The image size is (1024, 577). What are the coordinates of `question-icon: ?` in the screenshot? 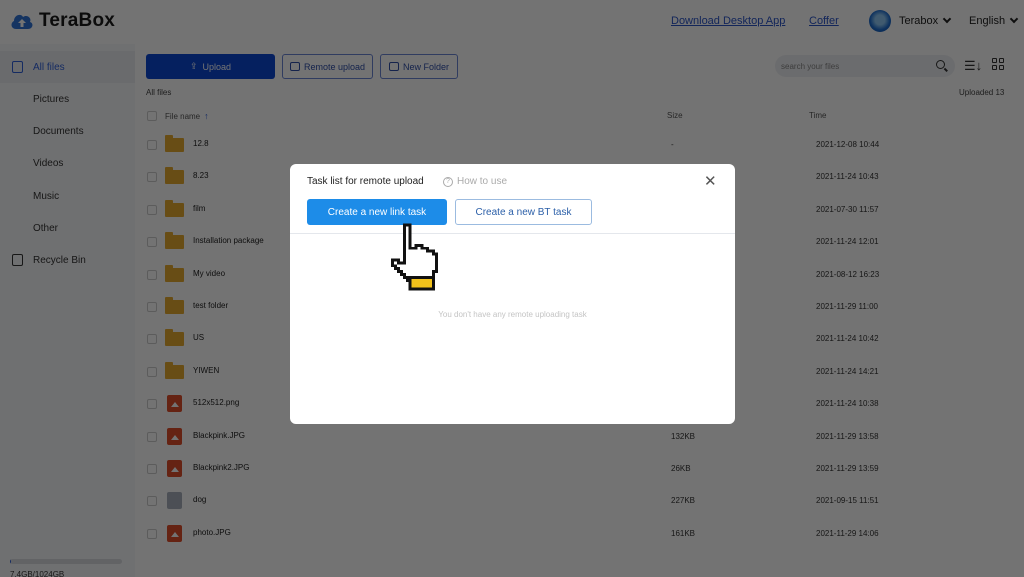 It's located at (448, 181).